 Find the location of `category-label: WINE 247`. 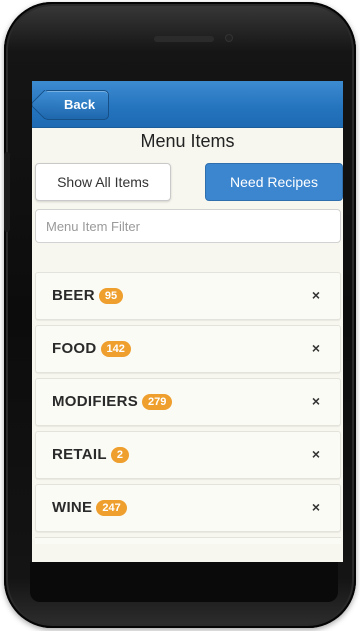

category-label: WINE 247 is located at coordinates (89, 507).